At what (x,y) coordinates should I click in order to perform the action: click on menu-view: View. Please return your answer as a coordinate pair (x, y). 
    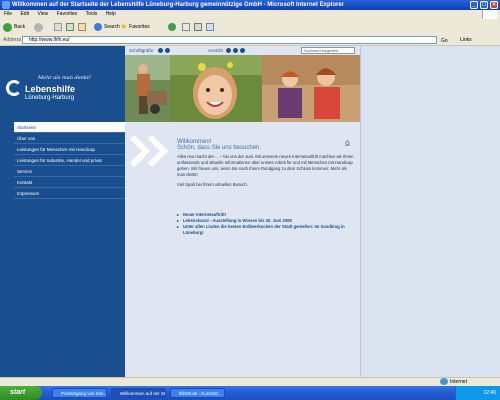
    Looking at the image, I should click on (42, 14).